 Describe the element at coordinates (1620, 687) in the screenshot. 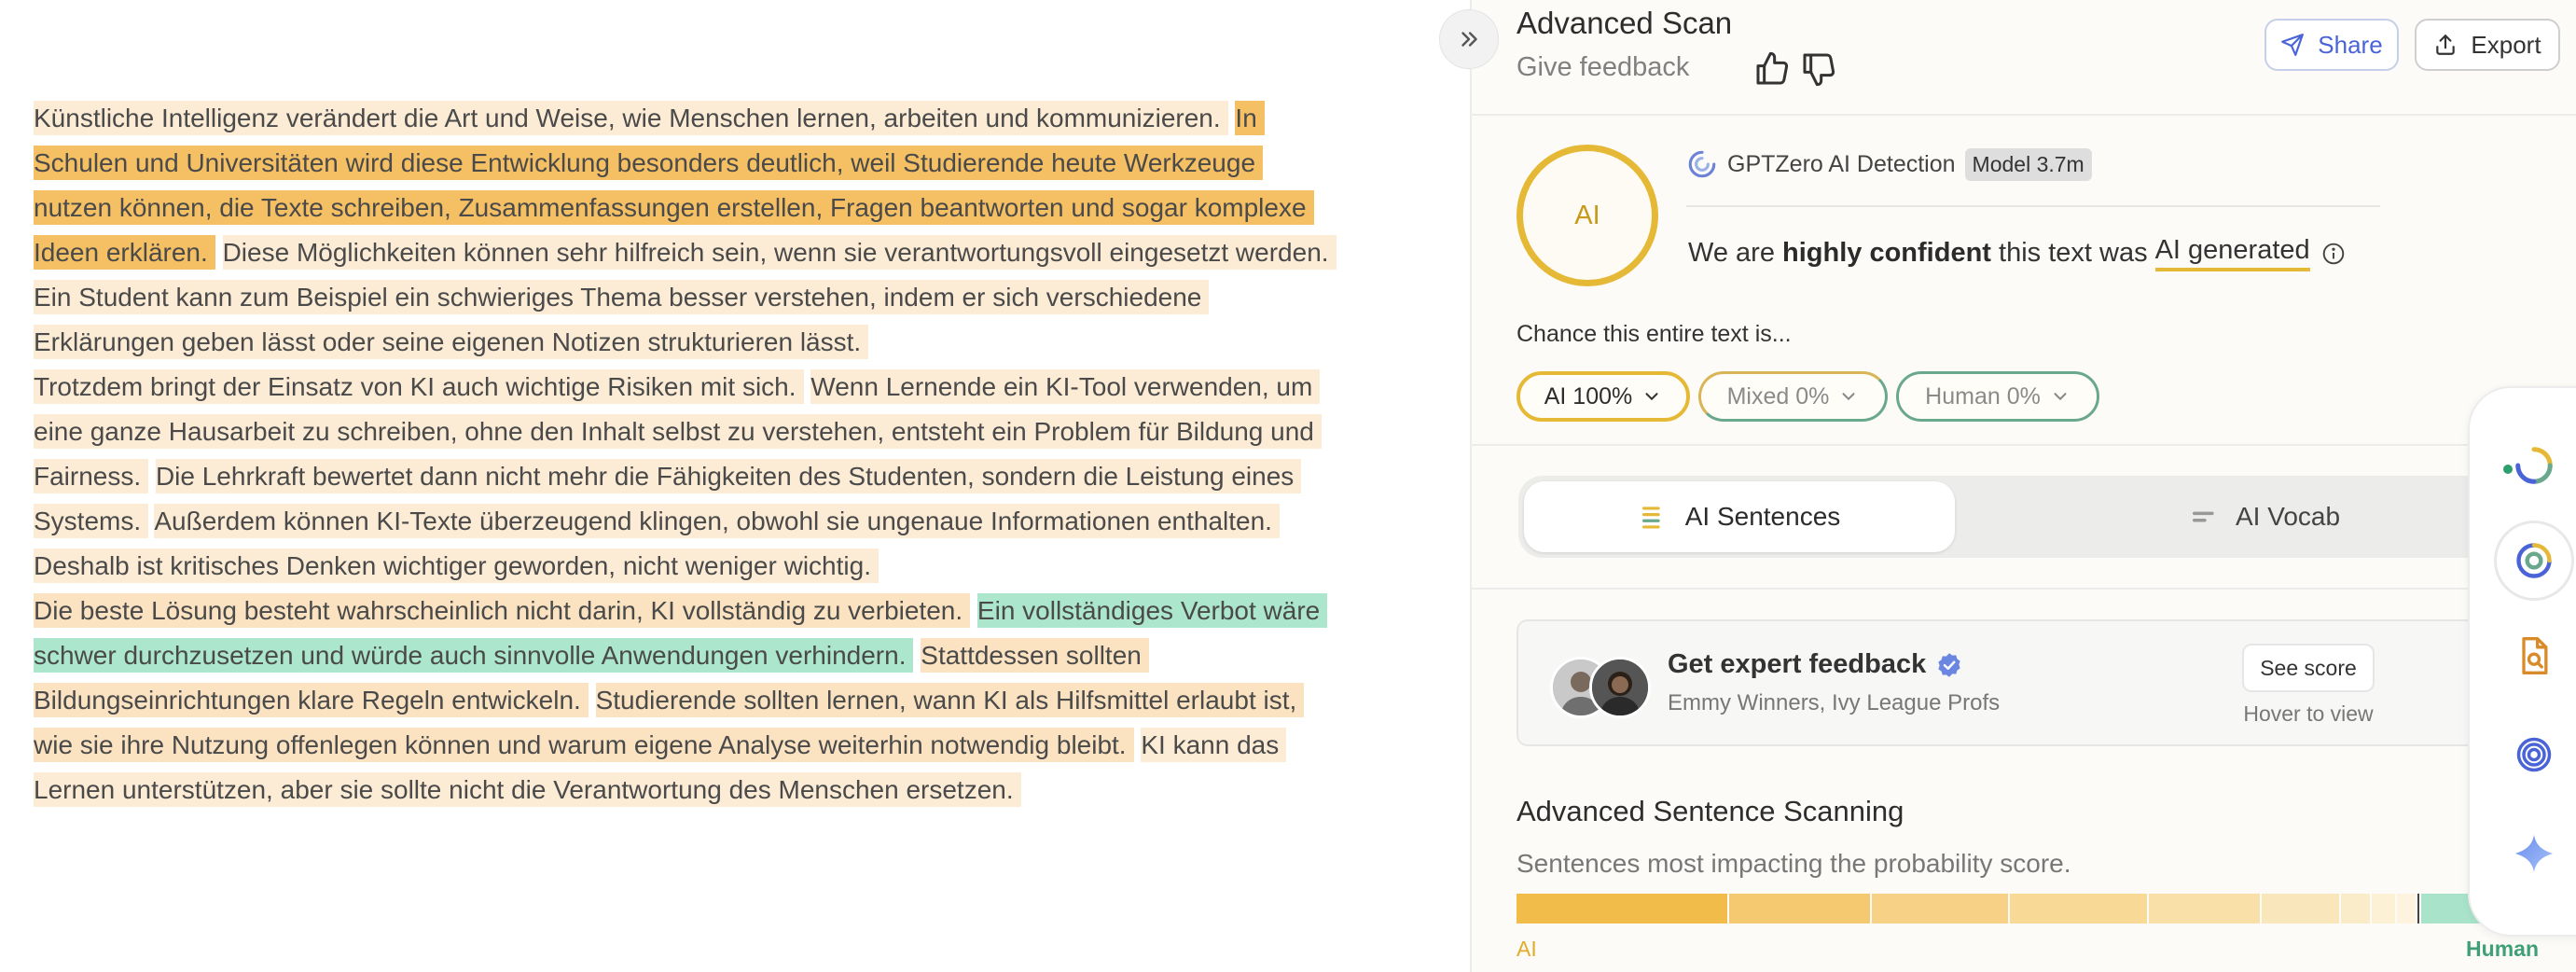

I see `expert-avatar` at that location.